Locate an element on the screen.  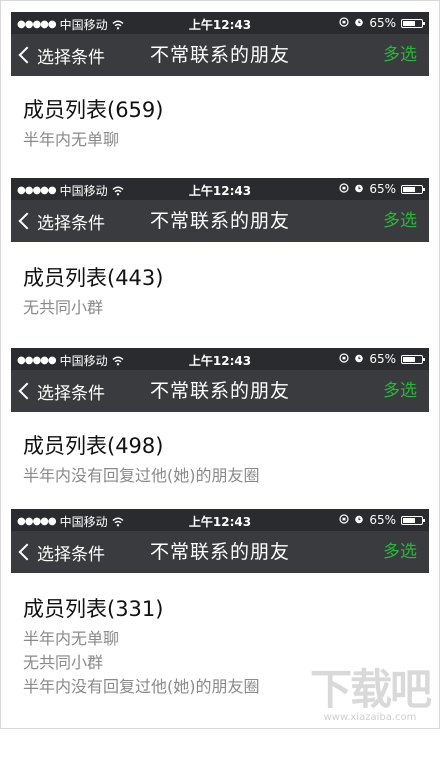
member-list-entry: 成员列表(443) 无共同小群 is located at coordinates (220, 292).